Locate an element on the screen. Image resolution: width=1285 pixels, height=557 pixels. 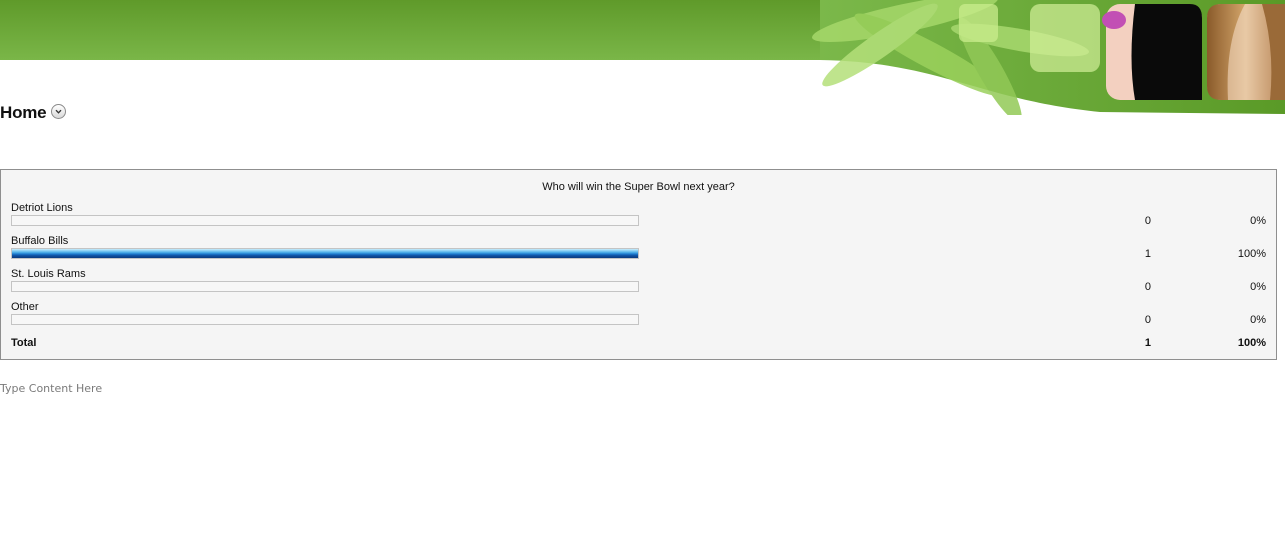
poll-option-row: Other 0 0% is located at coordinates (638, 316).